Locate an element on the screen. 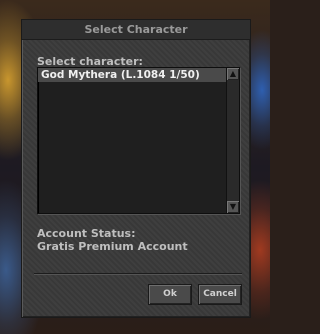 Image resolution: width=320 pixels, height=334 pixels. list-scrollbar: ▲ ▼ is located at coordinates (232, 140).